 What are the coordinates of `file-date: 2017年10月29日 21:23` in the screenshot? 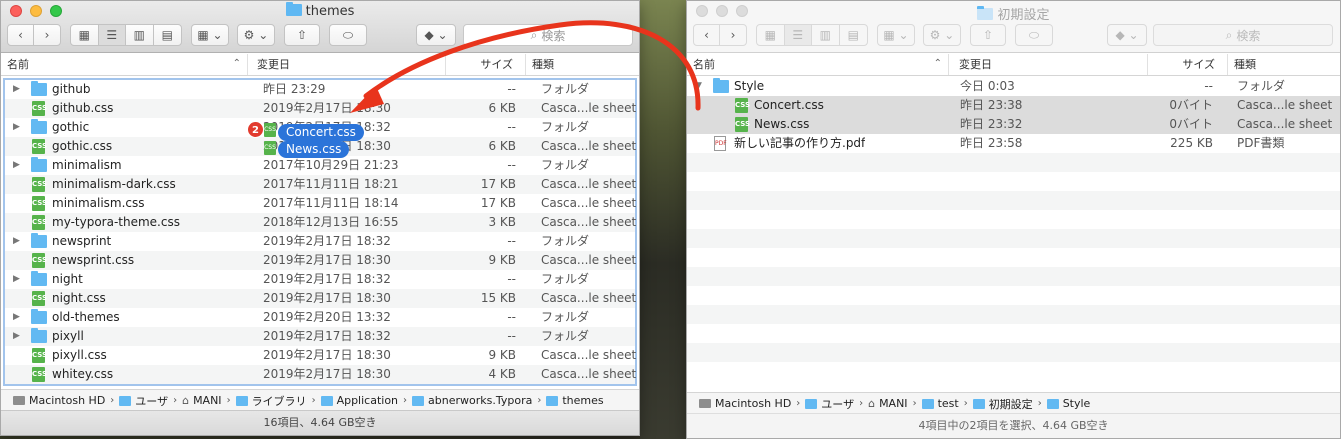 It's located at (331, 165).